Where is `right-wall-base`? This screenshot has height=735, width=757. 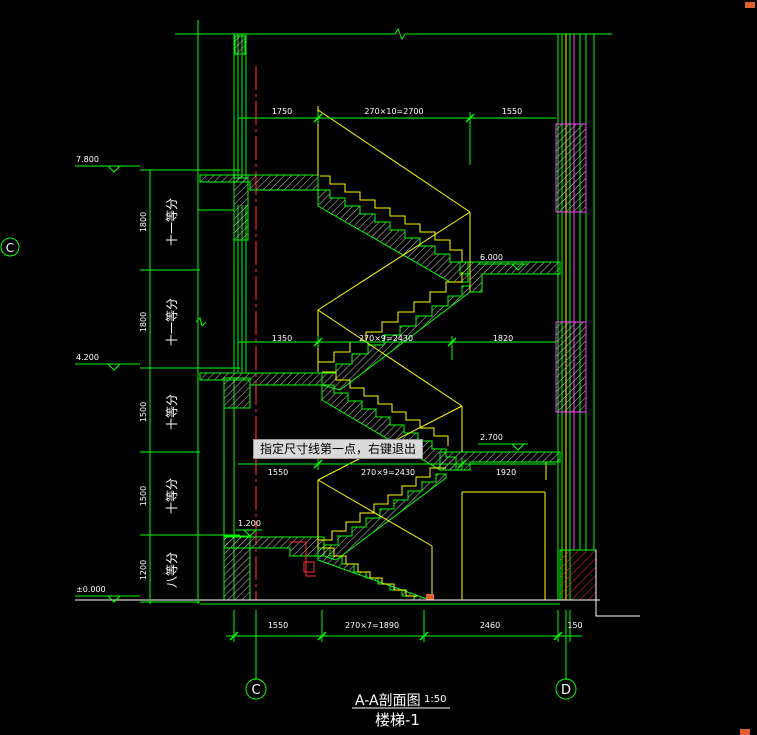 right-wall-base is located at coordinates (578, 575).